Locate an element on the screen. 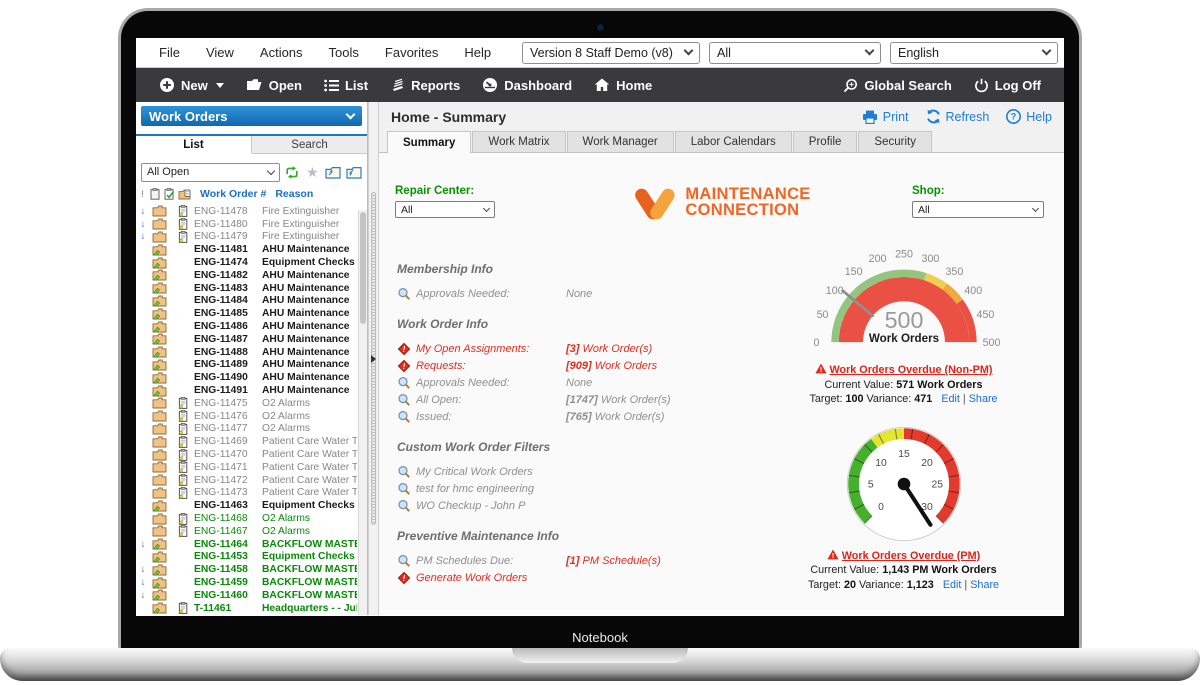  open-button: Open is located at coordinates (274, 85).